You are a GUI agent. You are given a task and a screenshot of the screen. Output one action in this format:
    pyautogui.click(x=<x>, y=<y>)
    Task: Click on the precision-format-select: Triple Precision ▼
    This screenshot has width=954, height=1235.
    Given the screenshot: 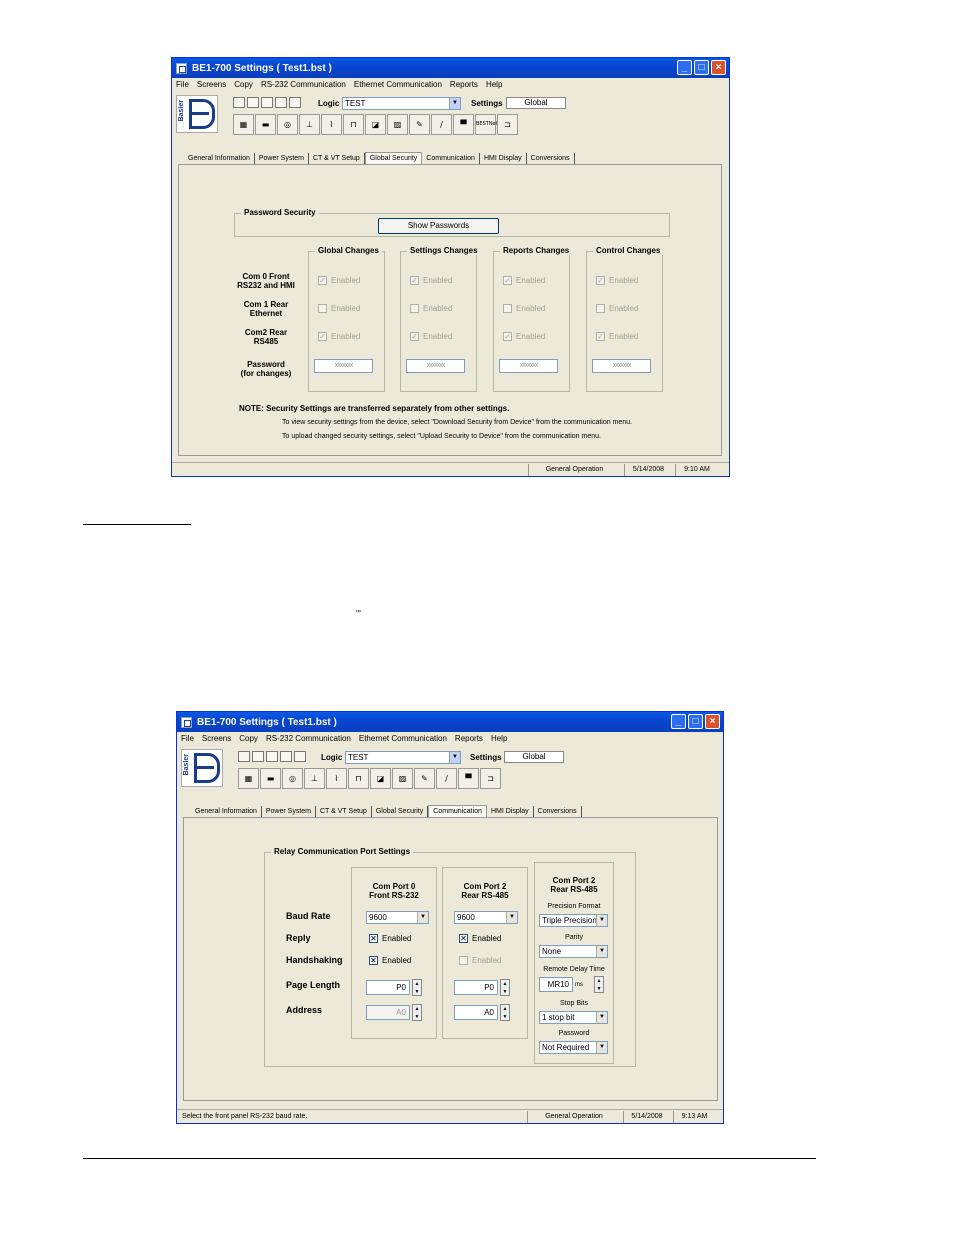 What is the action you would take?
    pyautogui.click(x=573, y=920)
    